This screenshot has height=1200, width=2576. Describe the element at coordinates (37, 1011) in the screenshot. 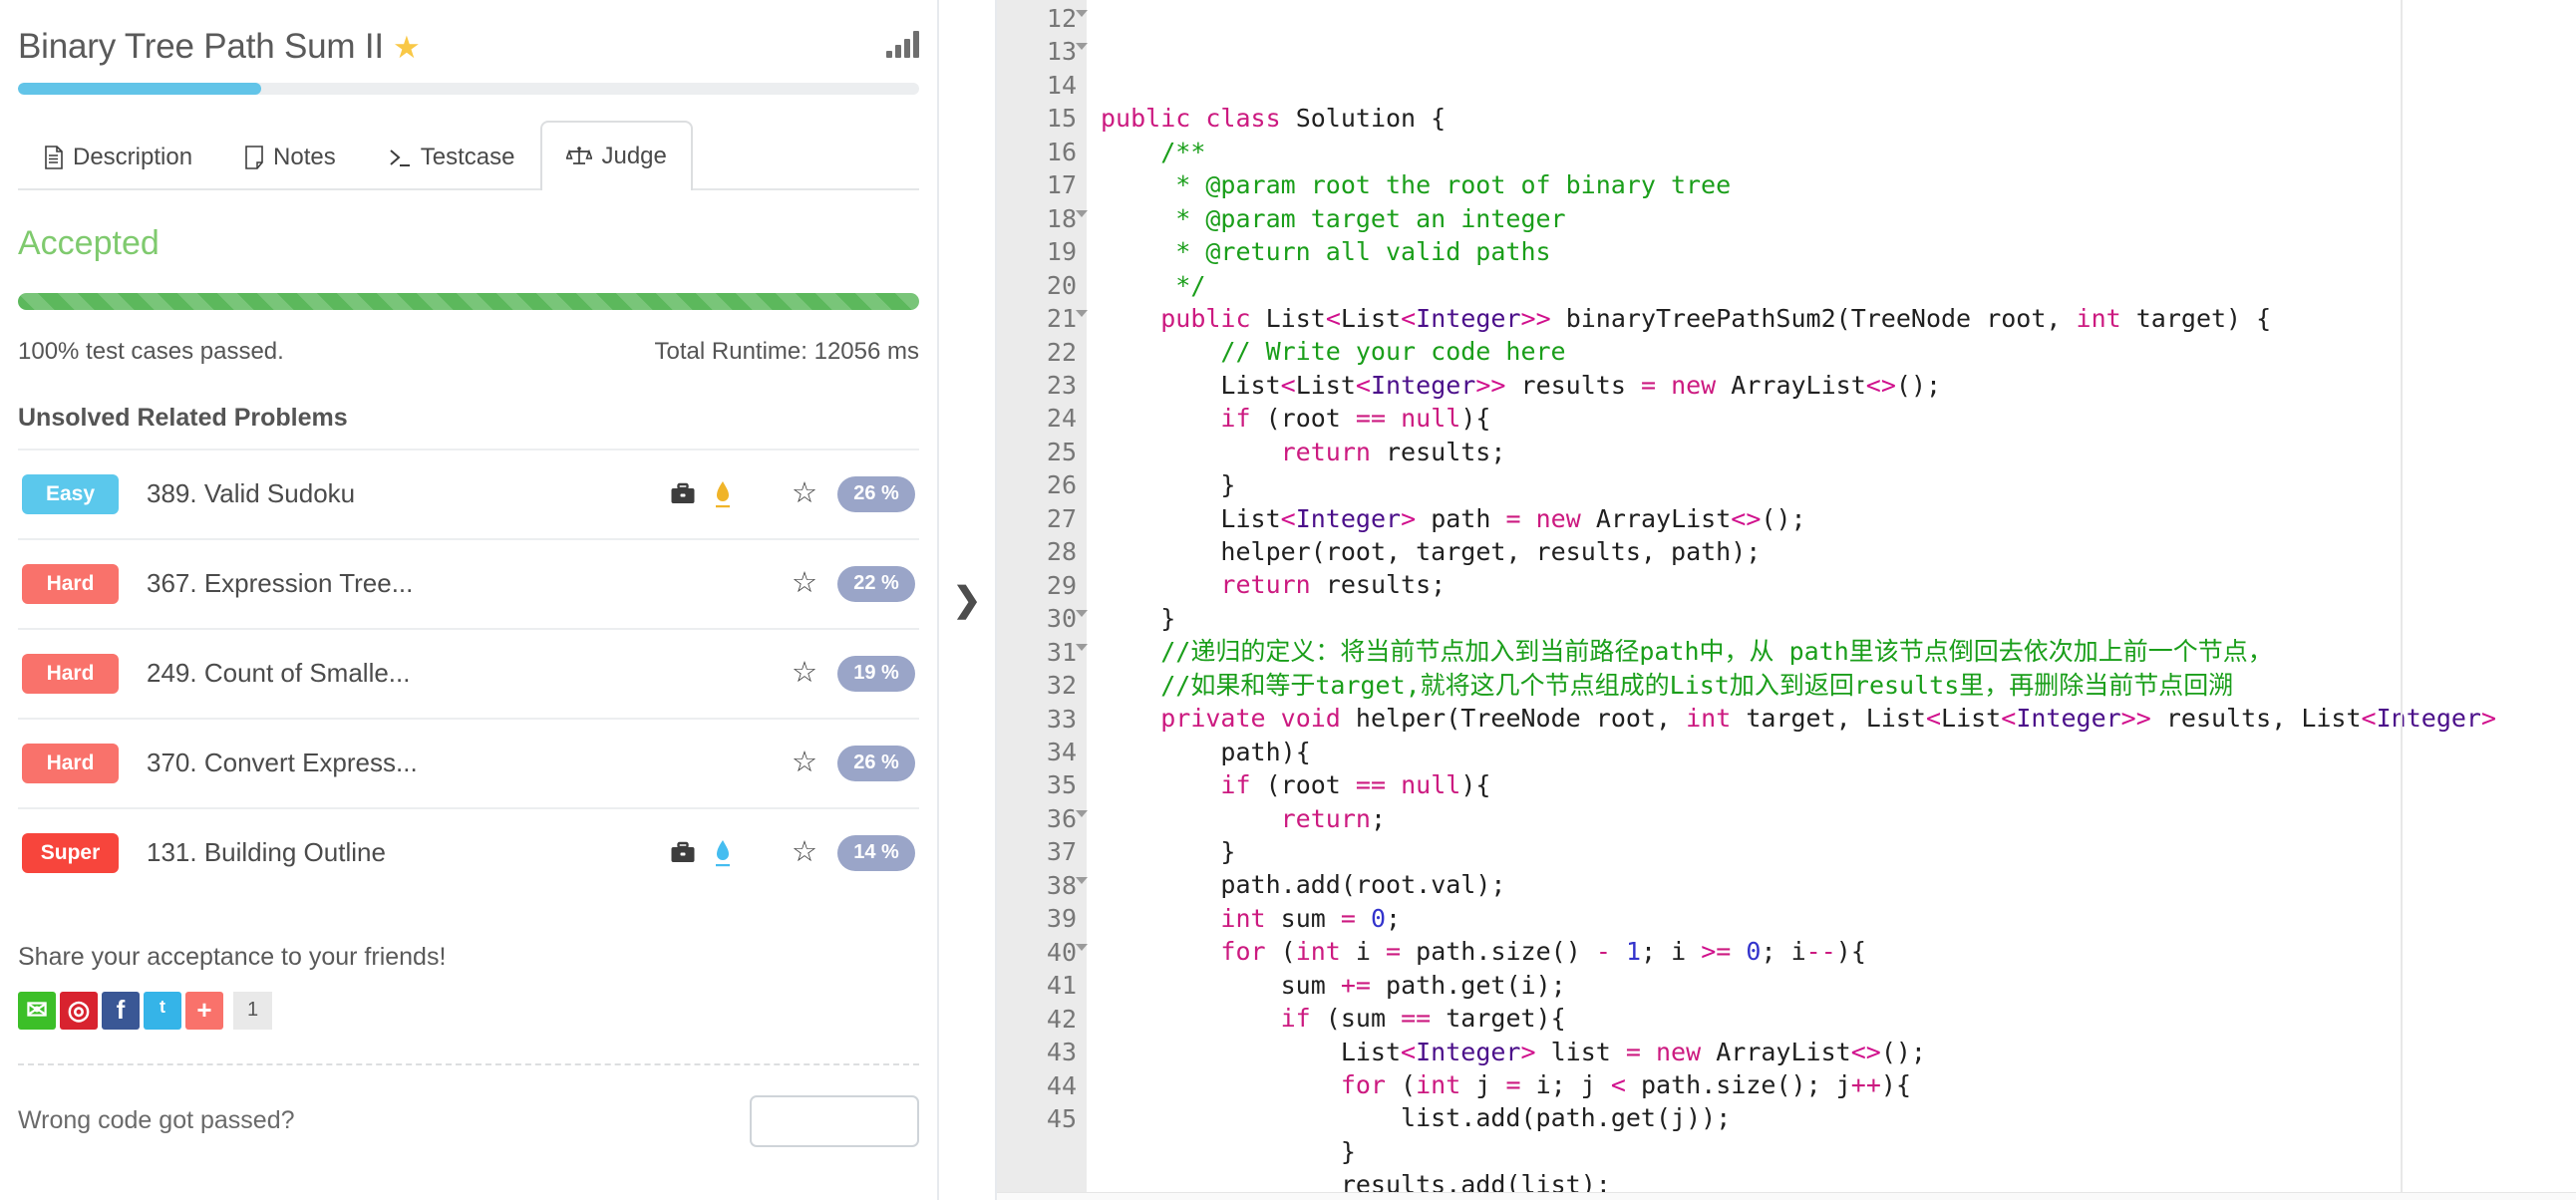

I see `share-wechat-button: ✉` at that location.